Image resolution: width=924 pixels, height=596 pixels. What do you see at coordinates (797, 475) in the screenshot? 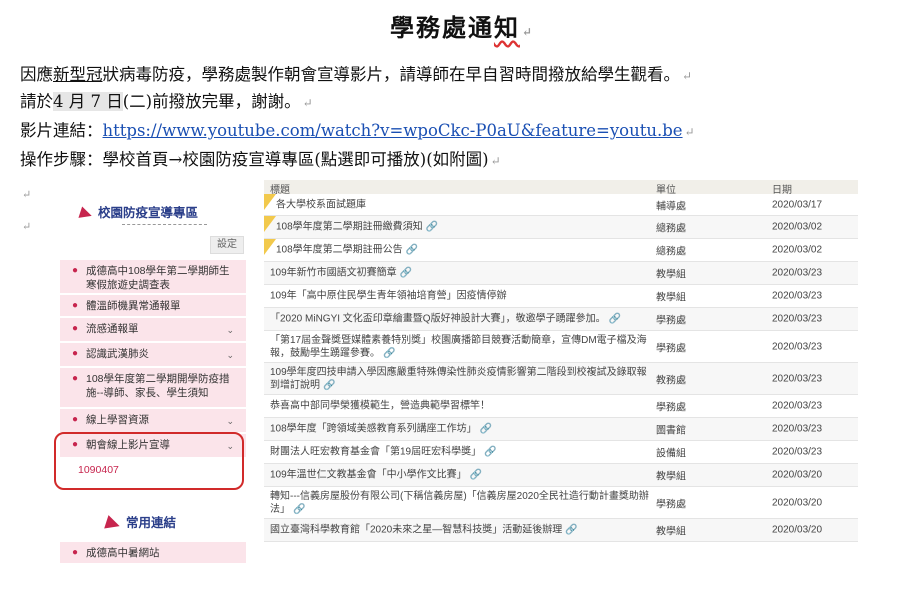
I see `cell-date: 2020/03/20` at bounding box center [797, 475].